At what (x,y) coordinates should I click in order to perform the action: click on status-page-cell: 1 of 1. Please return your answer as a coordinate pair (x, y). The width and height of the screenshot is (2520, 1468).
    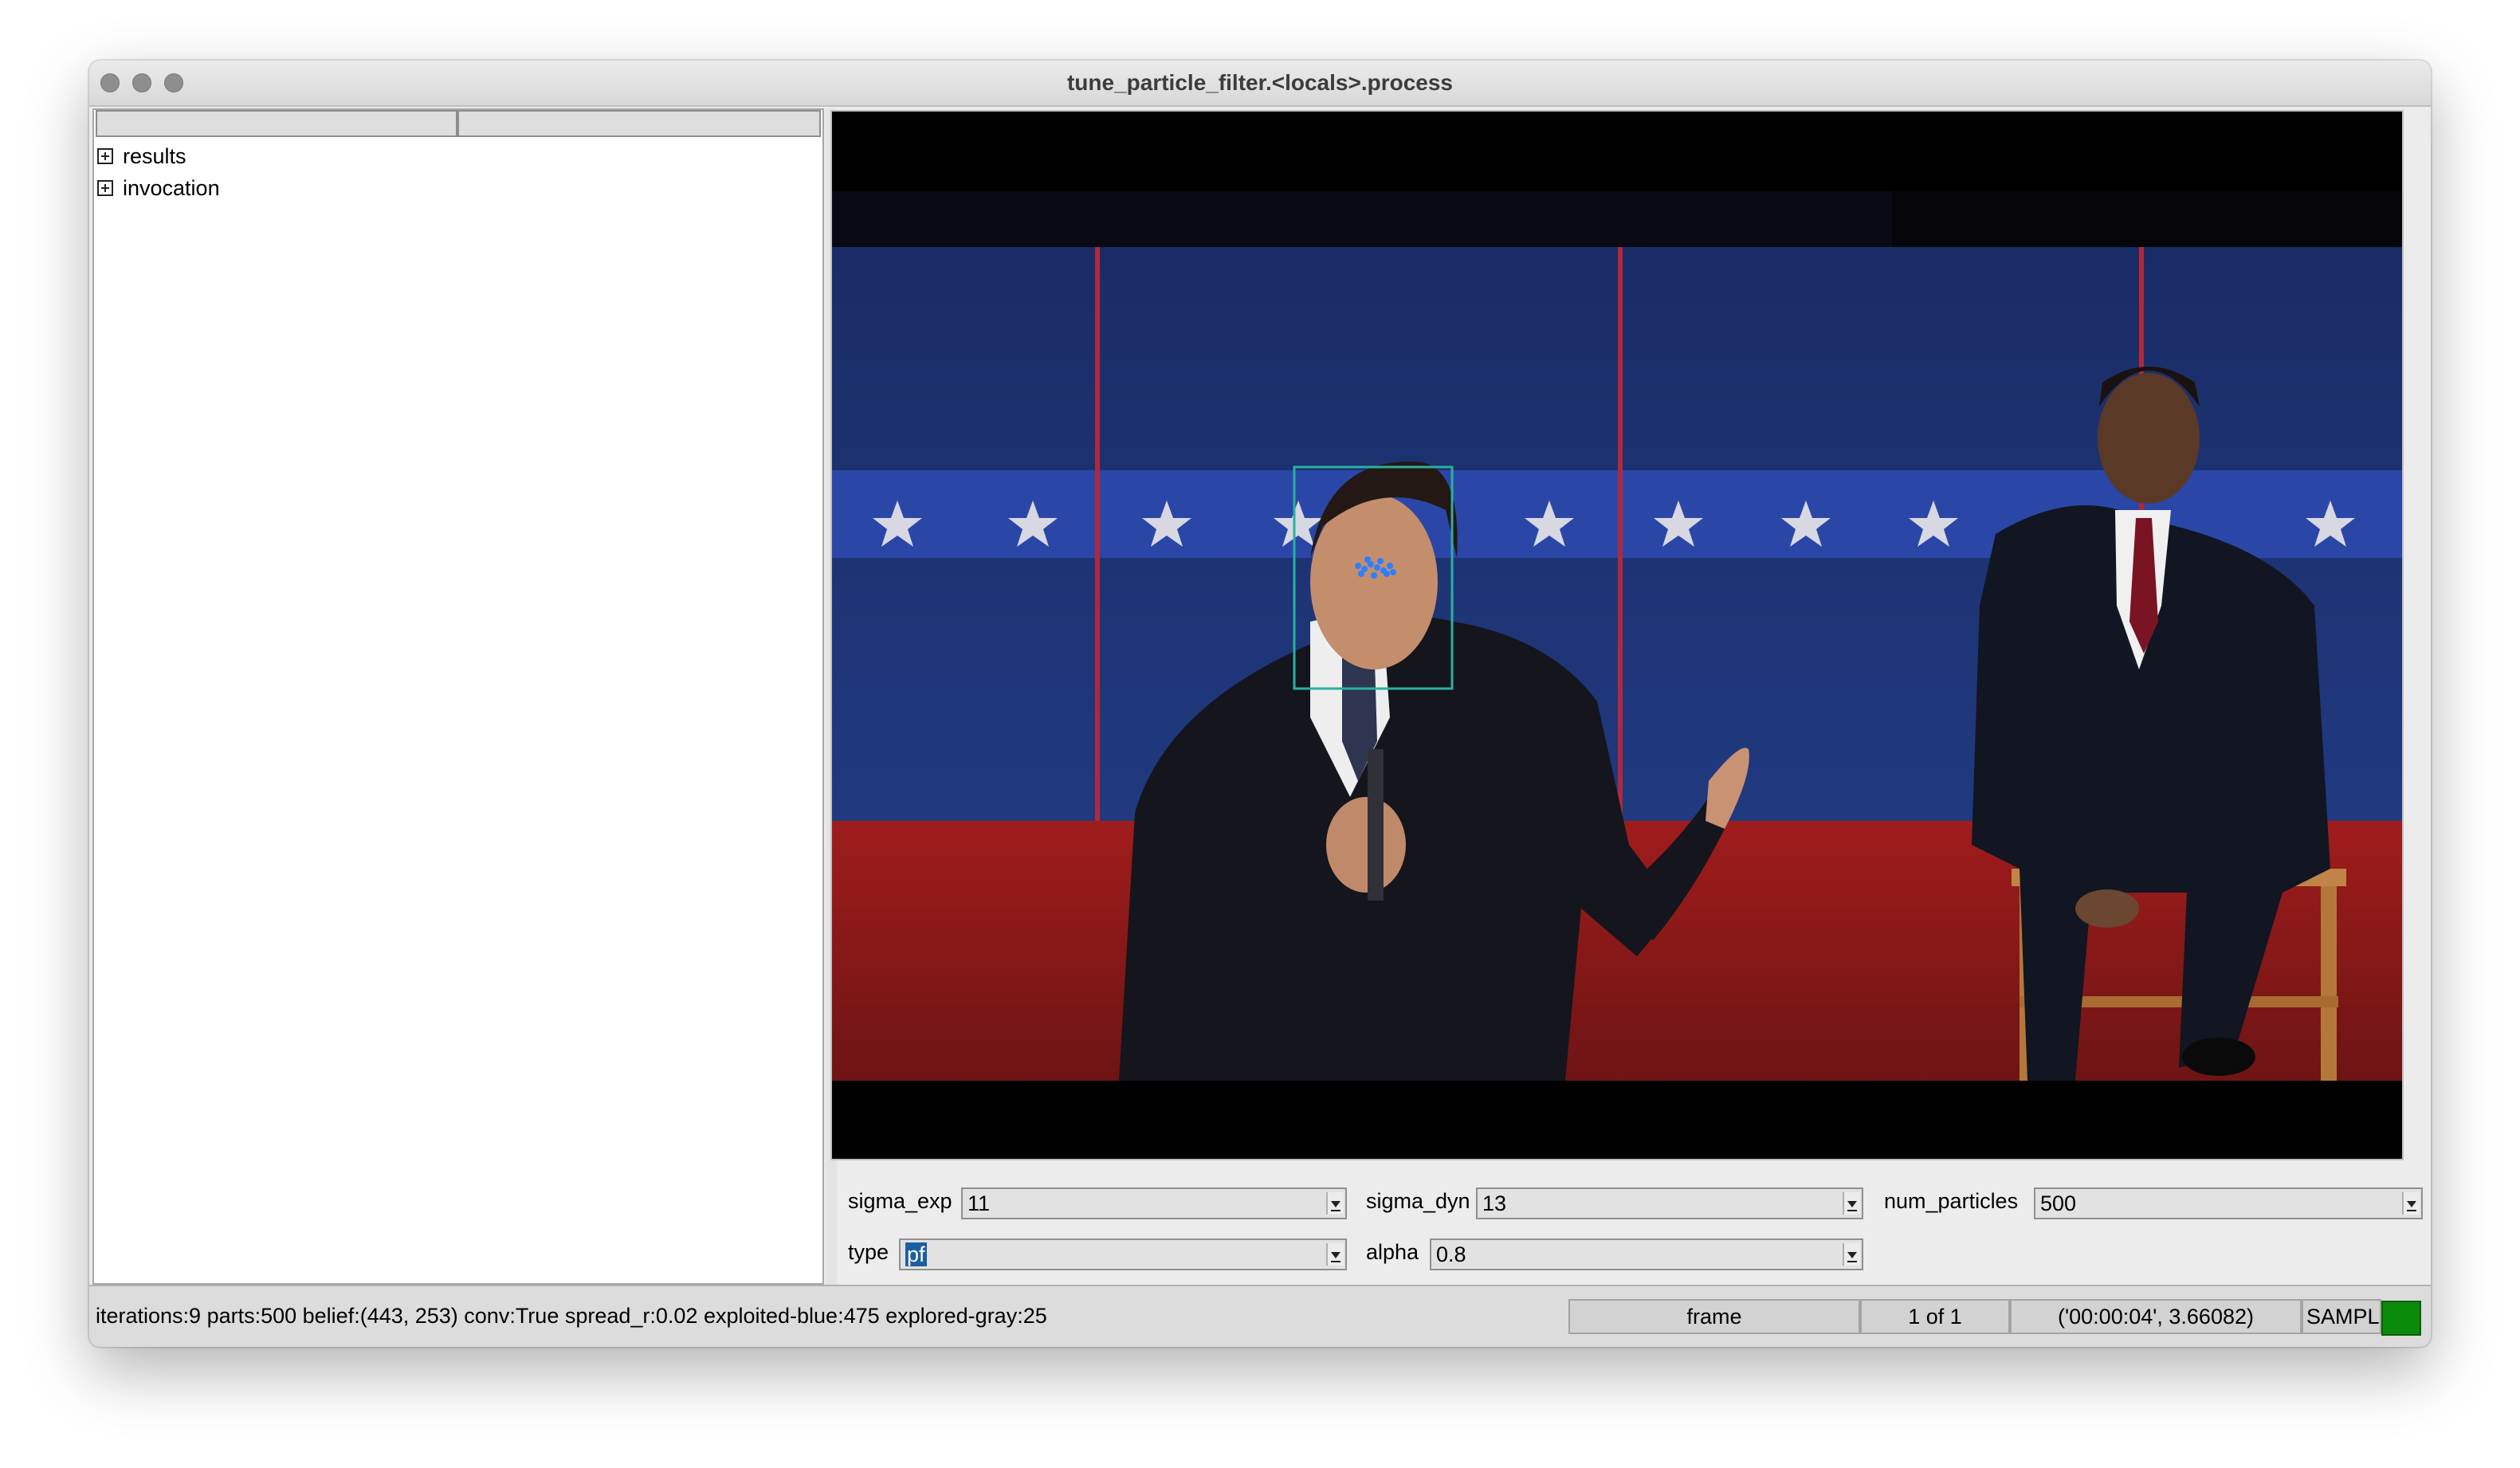
    Looking at the image, I should click on (1935, 1316).